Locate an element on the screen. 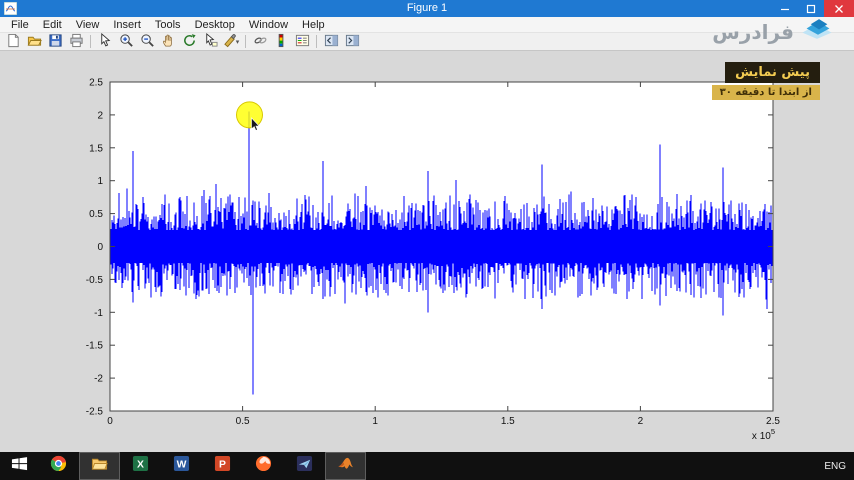  zoom-out-icon is located at coordinates (147, 42).